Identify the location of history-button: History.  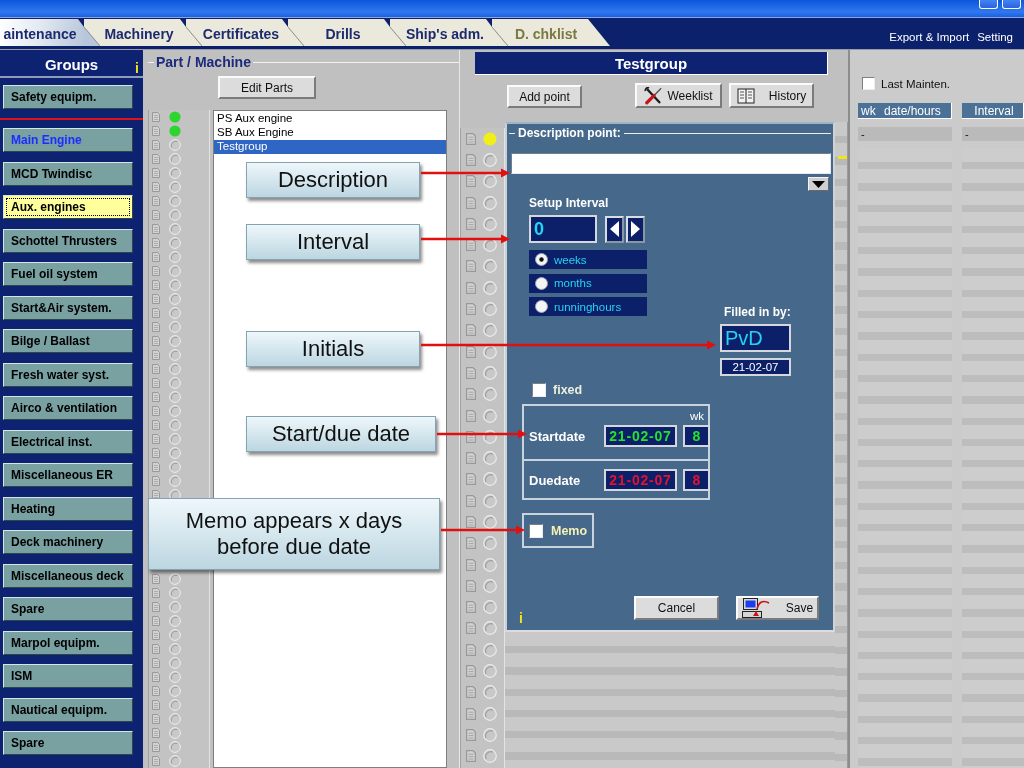
(771, 95).